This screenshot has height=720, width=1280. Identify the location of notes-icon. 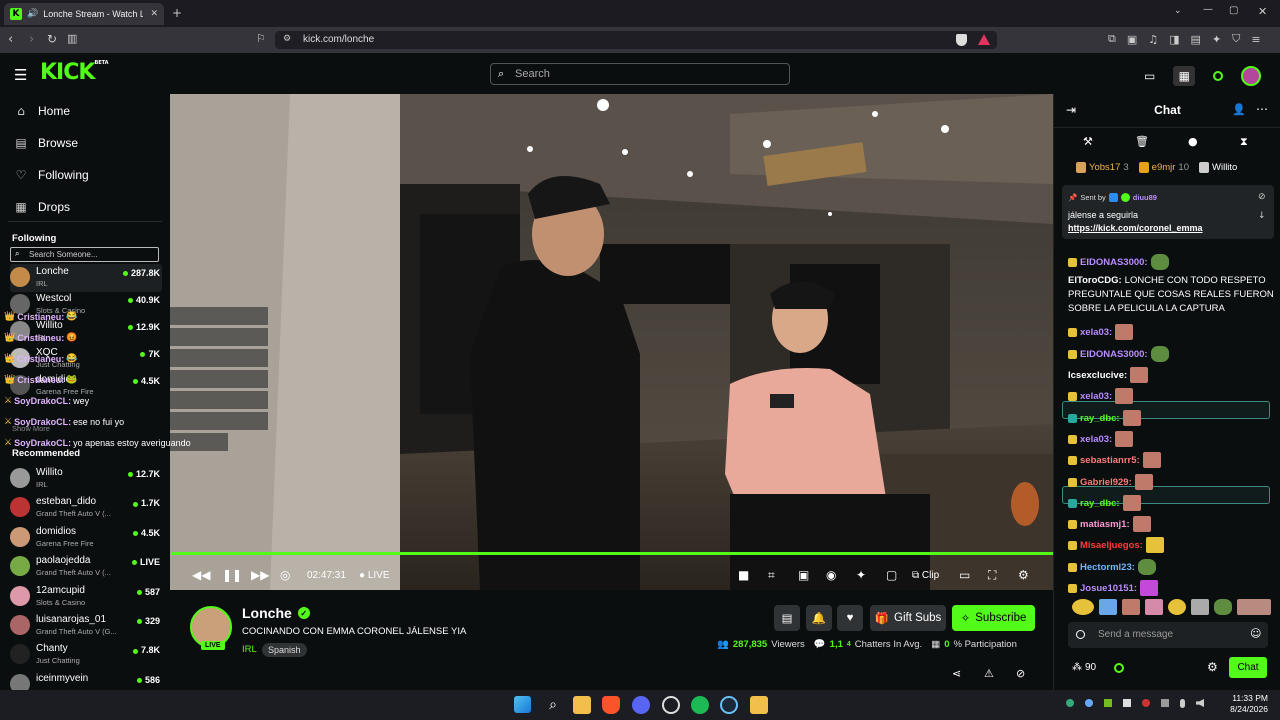
(759, 705).